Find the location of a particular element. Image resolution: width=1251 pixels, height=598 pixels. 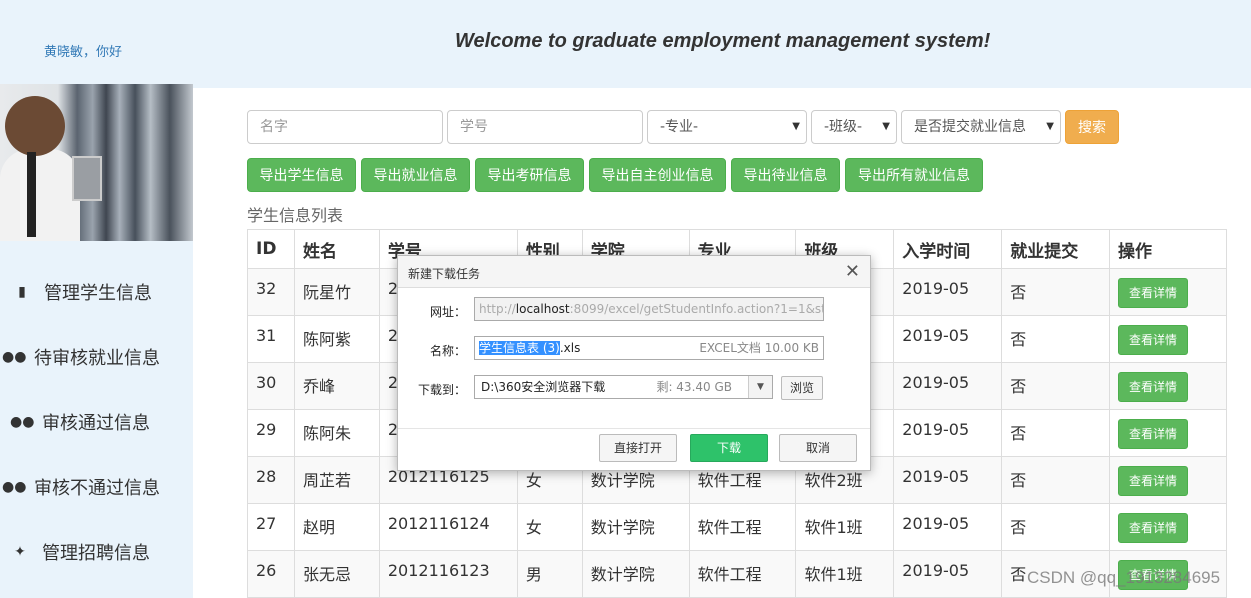

user-greeting: 黄晓敏，你好 is located at coordinates (83, 52).